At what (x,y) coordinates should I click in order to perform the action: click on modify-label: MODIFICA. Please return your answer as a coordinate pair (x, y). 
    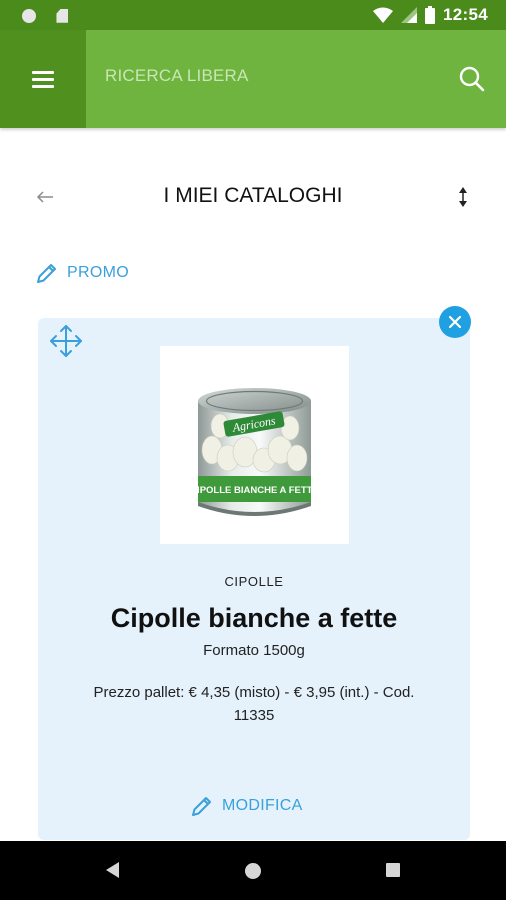
    Looking at the image, I should click on (262, 805).